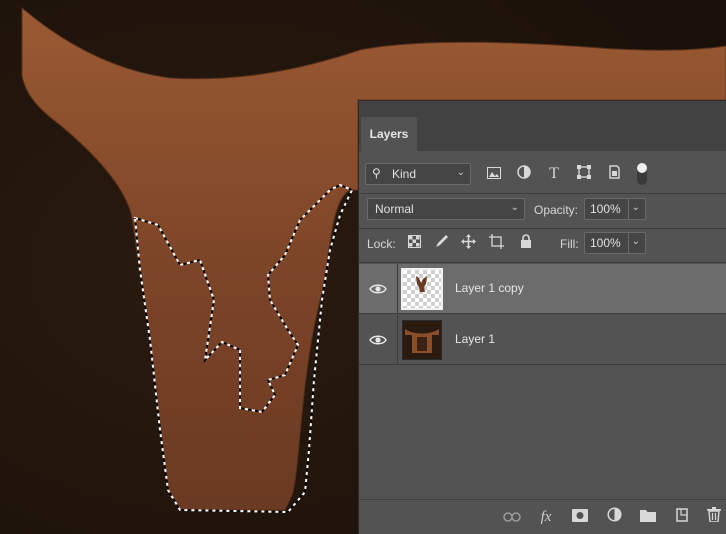 The width and height of the screenshot is (726, 534). I want to click on lock-row: Lock: Fill: 100% ⌄, so click(542, 244).